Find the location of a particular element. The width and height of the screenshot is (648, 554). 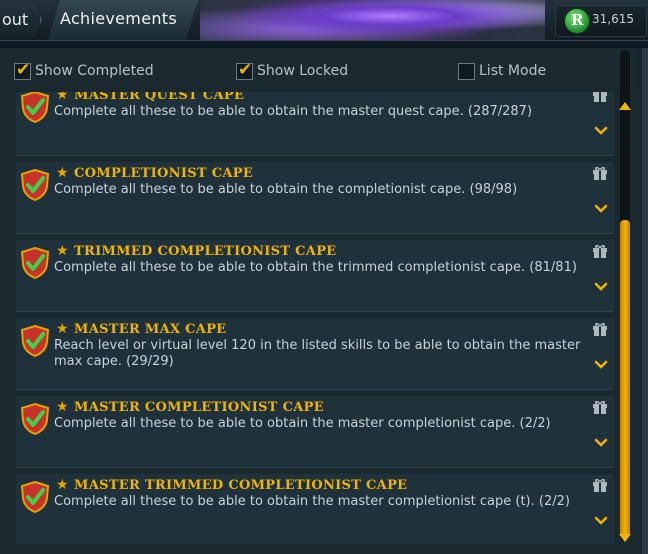

scroll-up-icon is located at coordinates (625, 106).